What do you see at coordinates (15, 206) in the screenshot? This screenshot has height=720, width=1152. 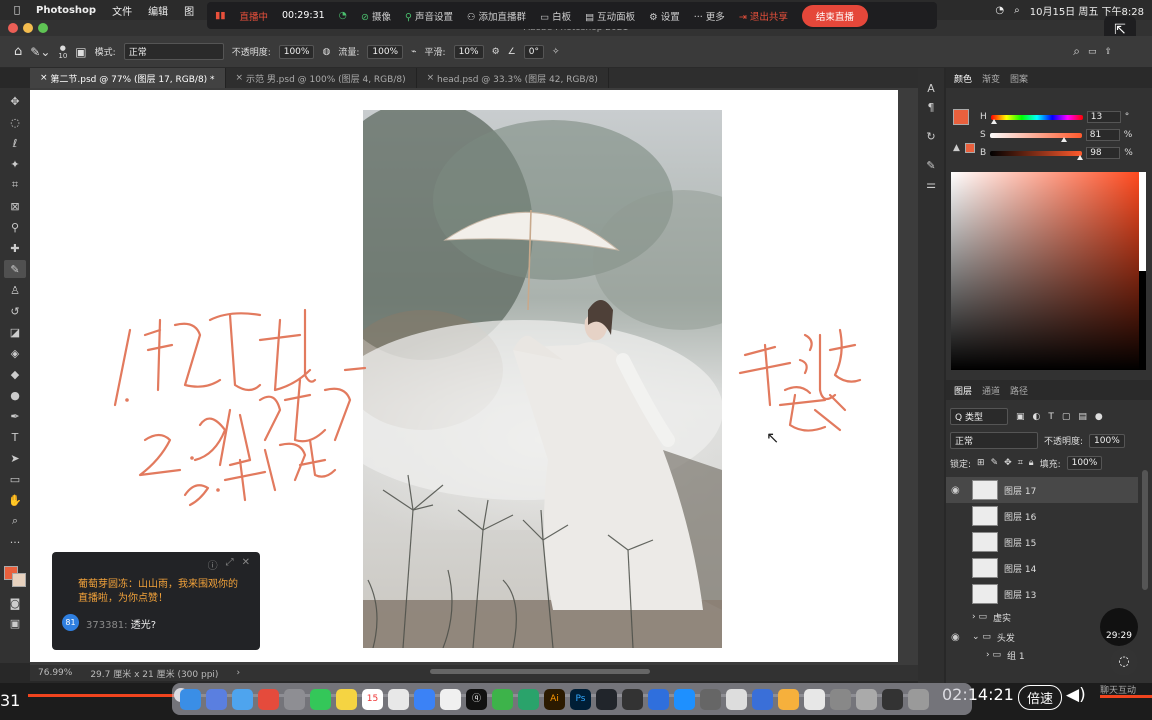 I see `frame-tool-icon: ⊠` at bounding box center [15, 206].